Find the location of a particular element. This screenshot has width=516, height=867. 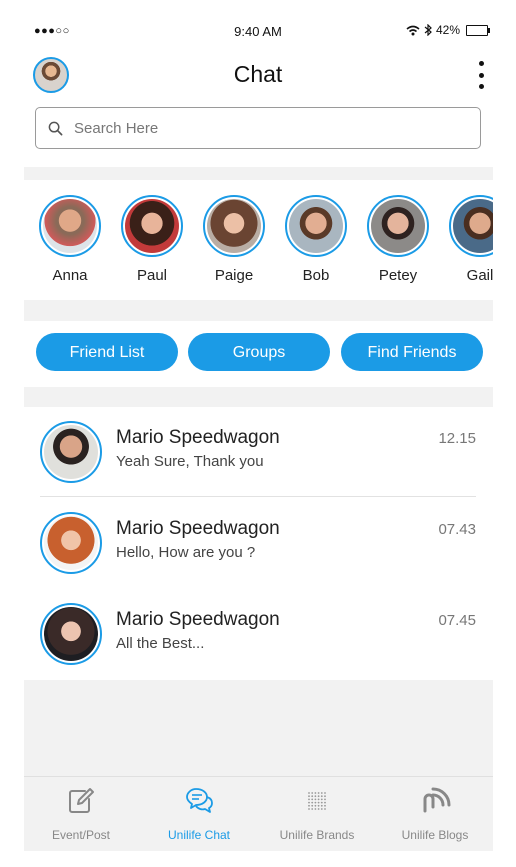

bluetooth-icon is located at coordinates (428, 30).